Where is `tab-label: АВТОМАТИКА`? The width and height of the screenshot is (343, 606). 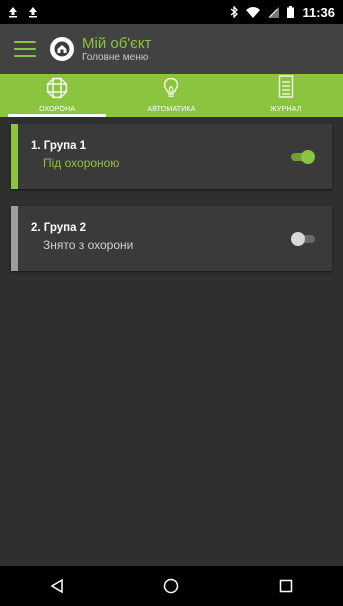
tab-label: АВТОМАТИКА is located at coordinates (171, 109).